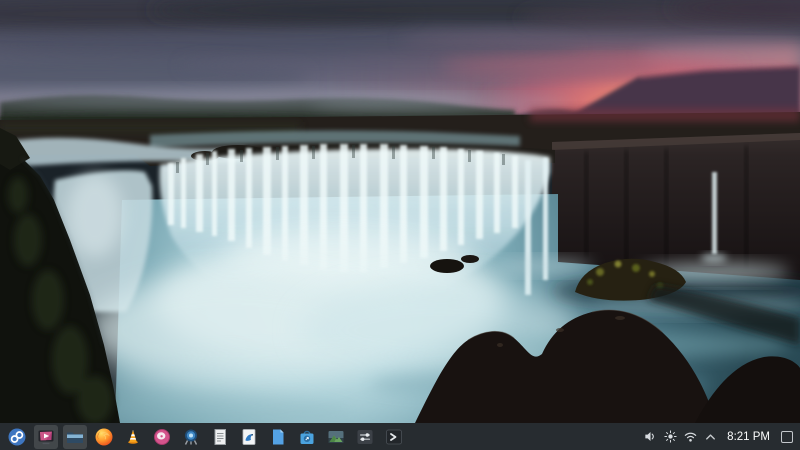 Image resolution: width=800 pixels, height=450 pixels. I want to click on image-viewer-icon, so click(336, 436).